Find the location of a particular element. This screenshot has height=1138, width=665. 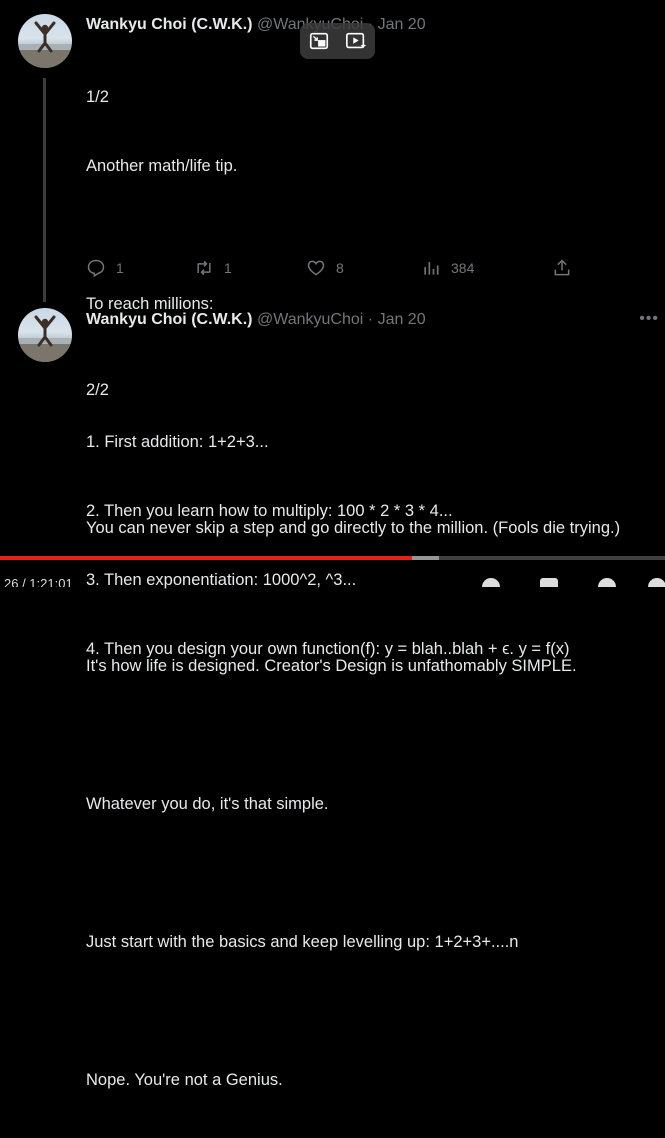

video-played-bar is located at coordinates (206, 558).